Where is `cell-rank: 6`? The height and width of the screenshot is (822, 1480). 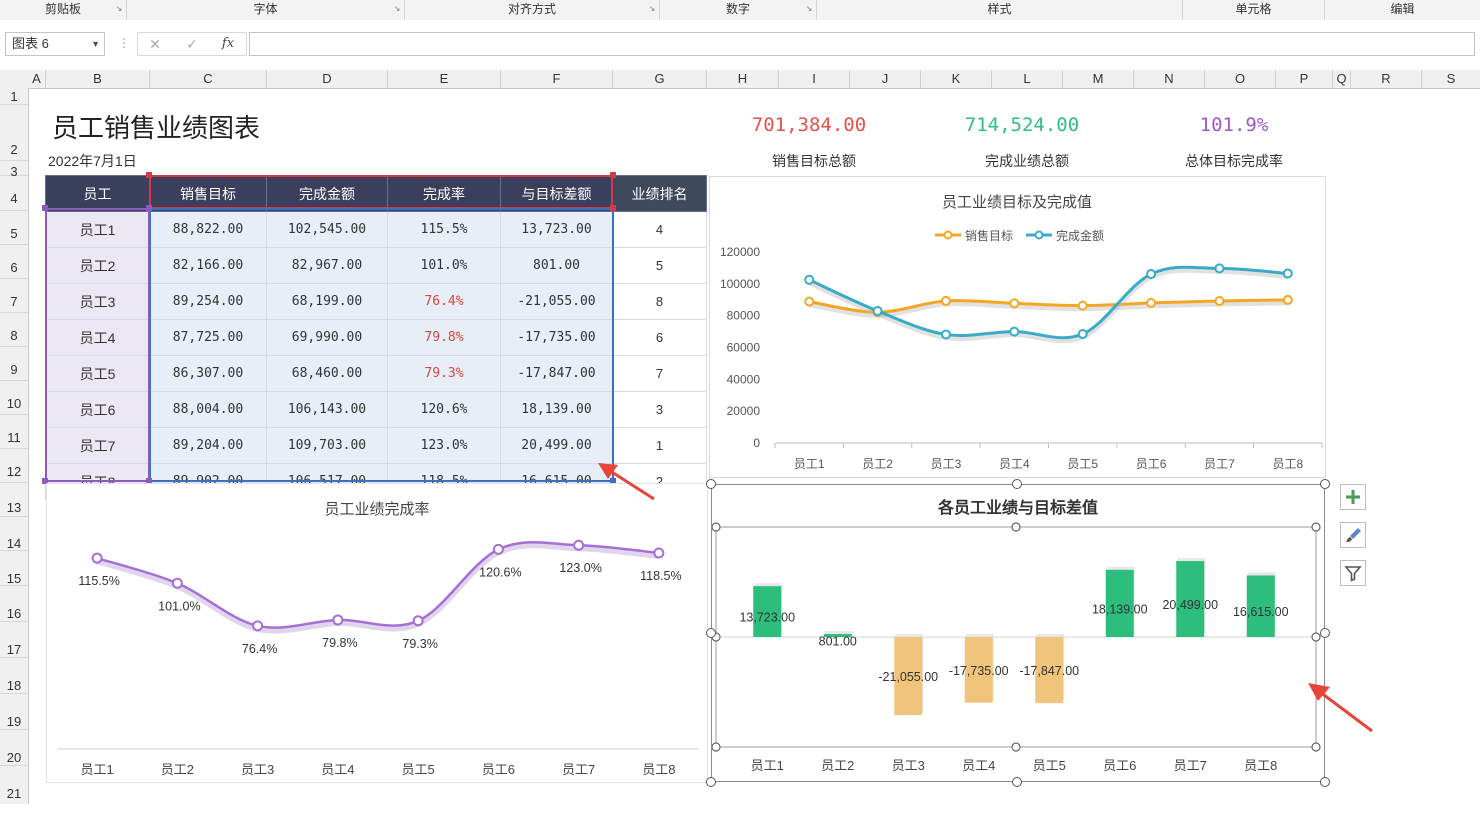
cell-rank: 6 is located at coordinates (659, 337).